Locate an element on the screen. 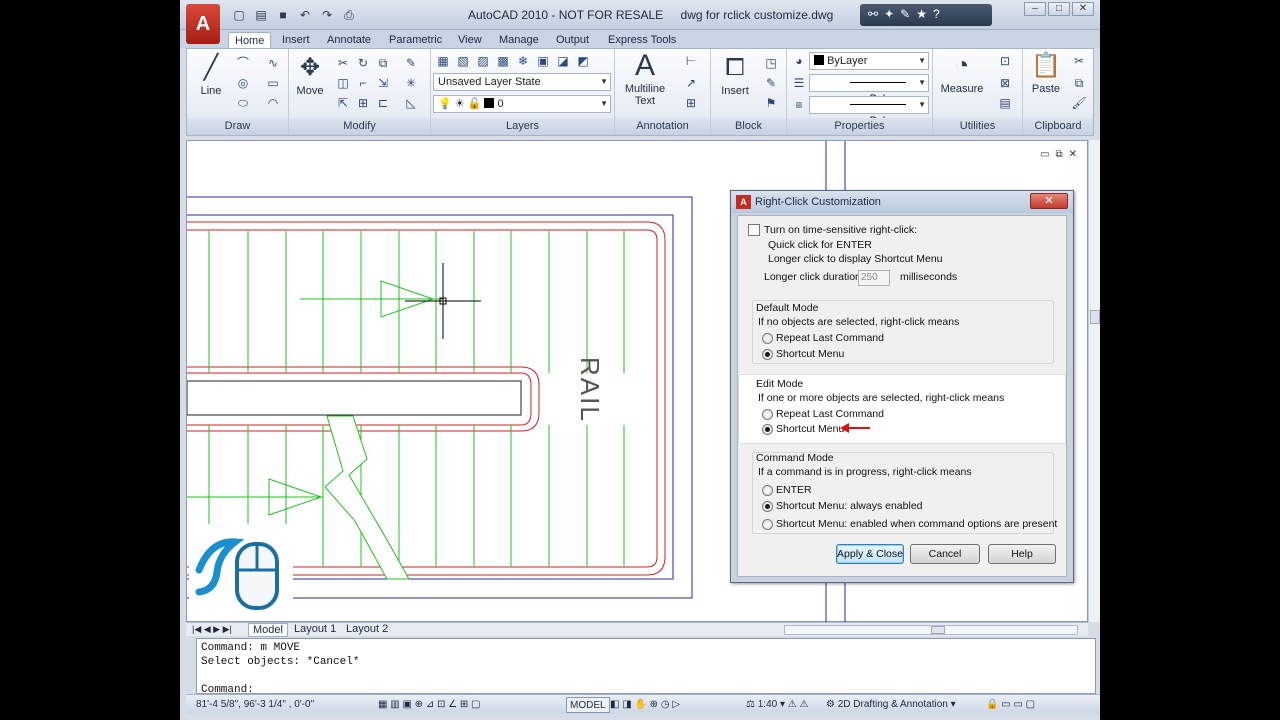 This screenshot has height=720, width=1280. chamfer-icon: ◺ is located at coordinates (411, 103).